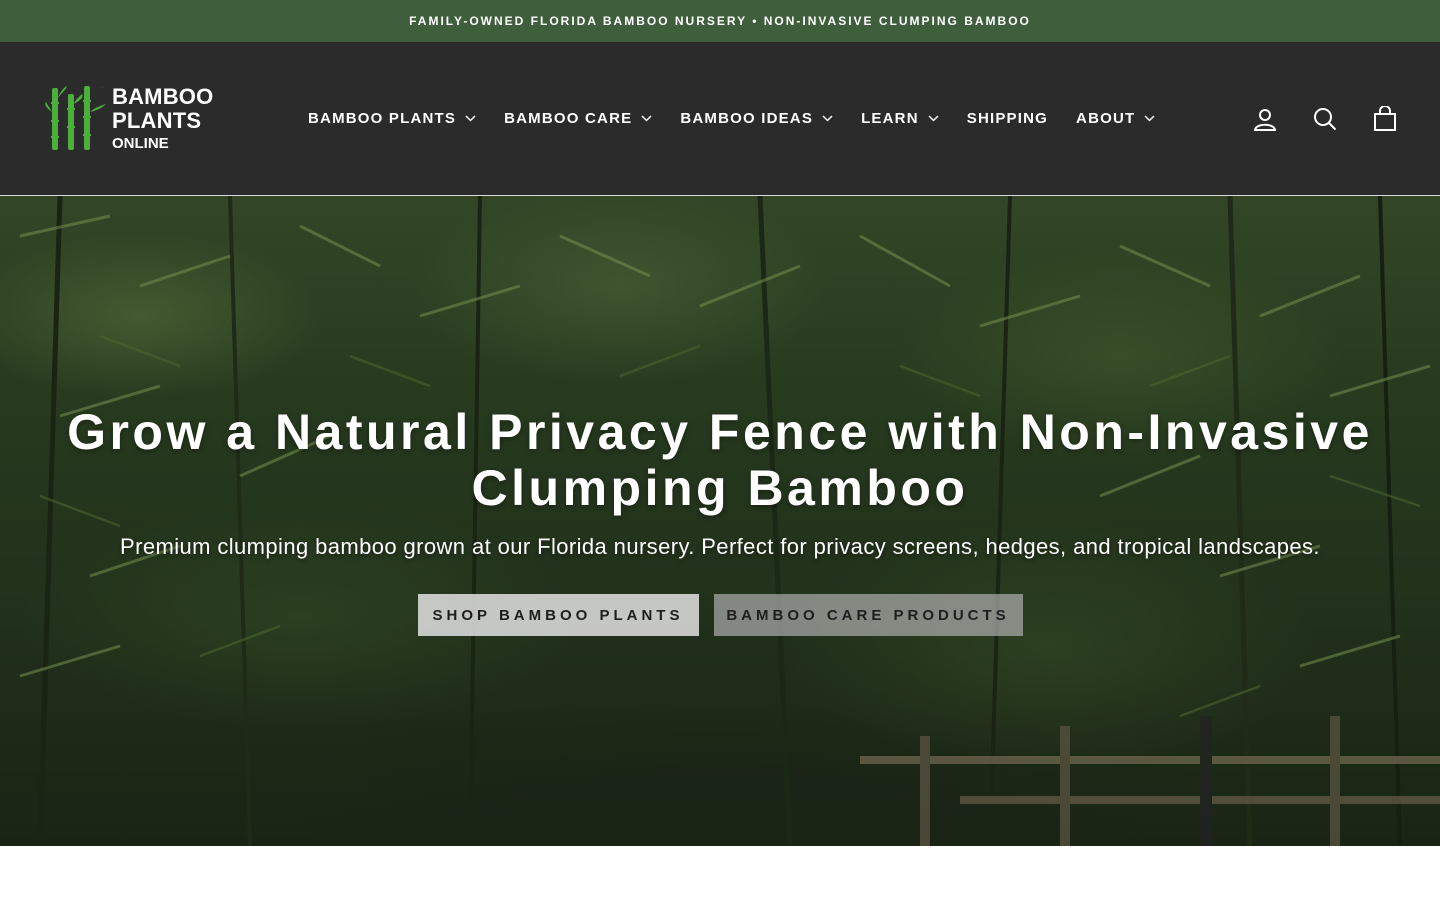 The image size is (1440, 900). I want to click on account-icon, so click(1265, 119).